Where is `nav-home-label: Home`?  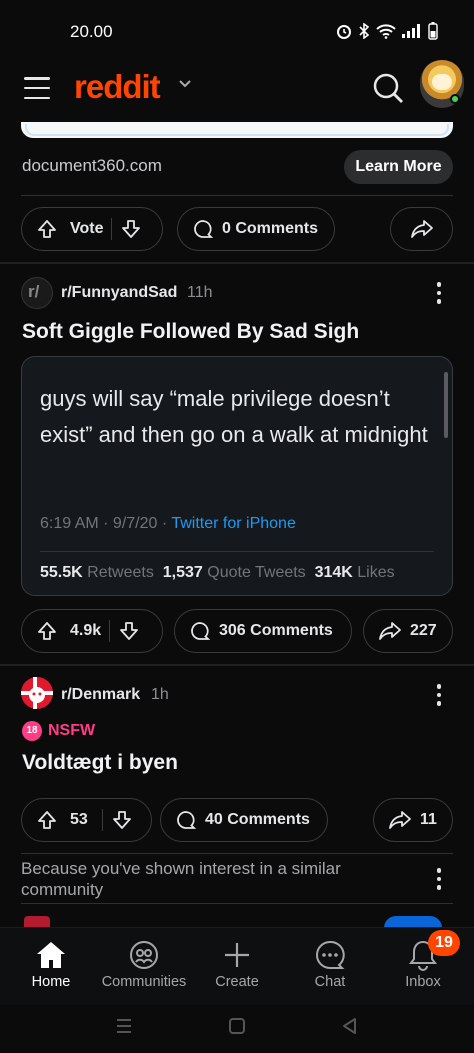
nav-home-label: Home is located at coordinates (51, 982).